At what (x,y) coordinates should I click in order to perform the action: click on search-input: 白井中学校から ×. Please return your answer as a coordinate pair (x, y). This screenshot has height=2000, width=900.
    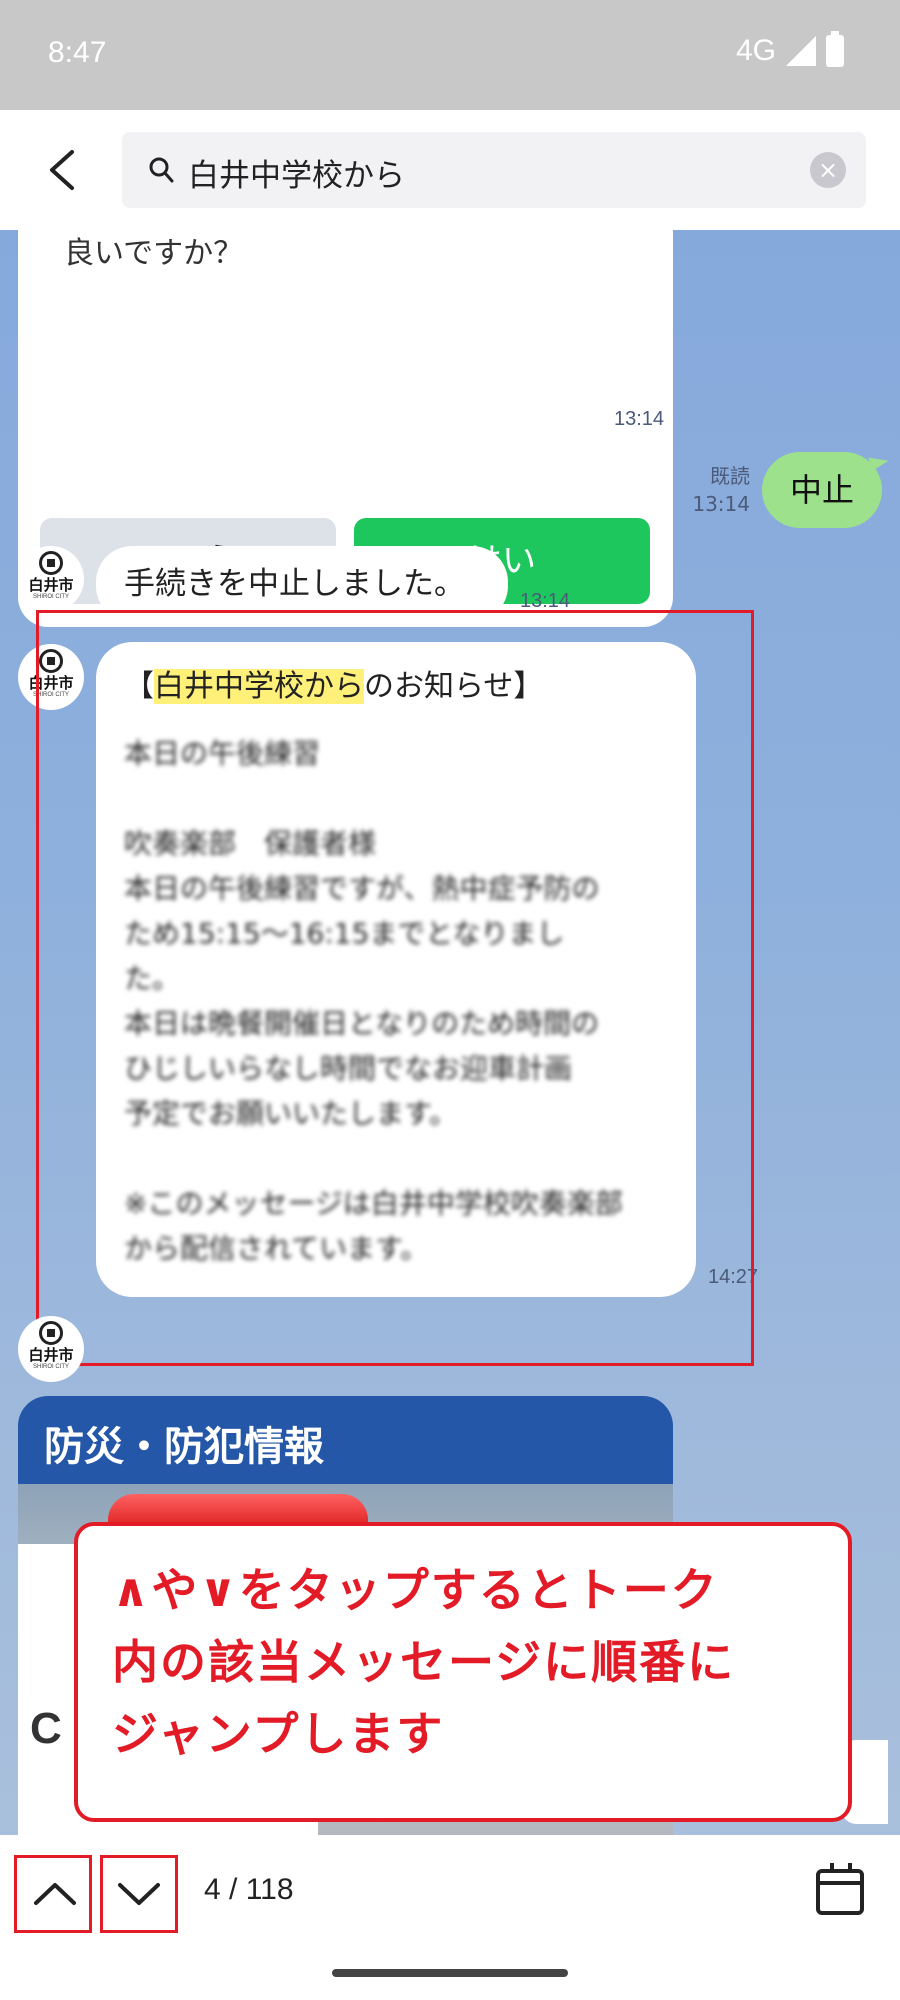
    Looking at the image, I should click on (494, 170).